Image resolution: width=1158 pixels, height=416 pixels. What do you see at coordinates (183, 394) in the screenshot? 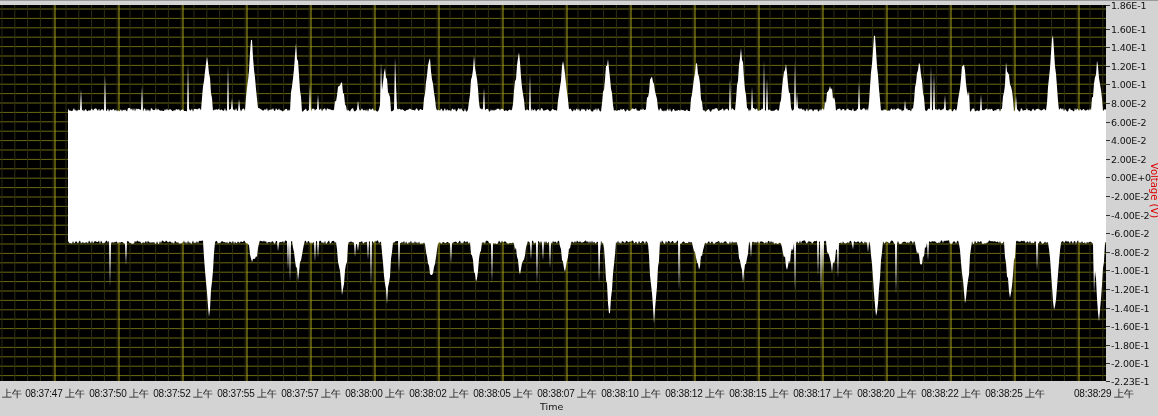
I see `x-axis-label: 08:37:52 上午` at bounding box center [183, 394].